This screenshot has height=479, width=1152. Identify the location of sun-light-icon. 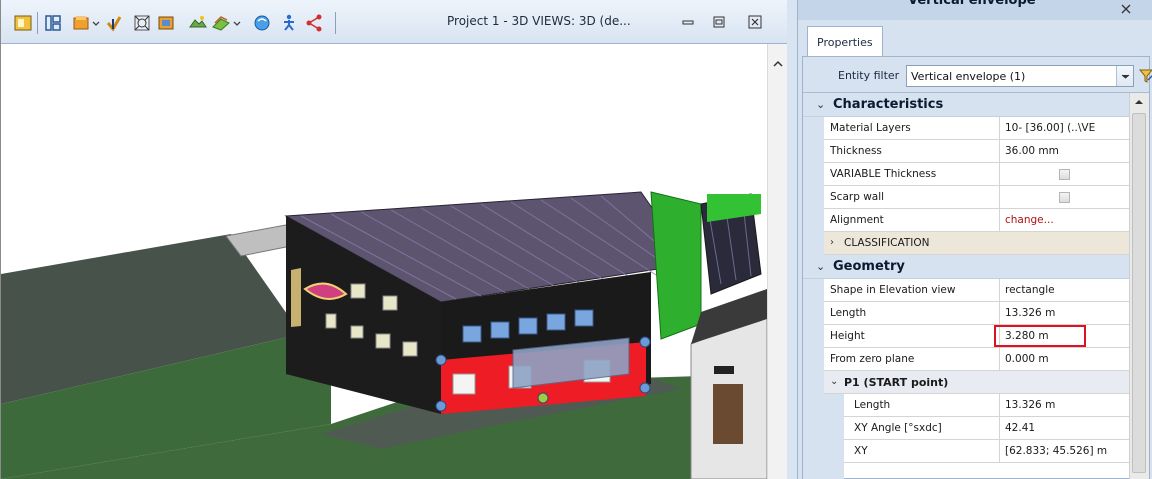
(262, 23).